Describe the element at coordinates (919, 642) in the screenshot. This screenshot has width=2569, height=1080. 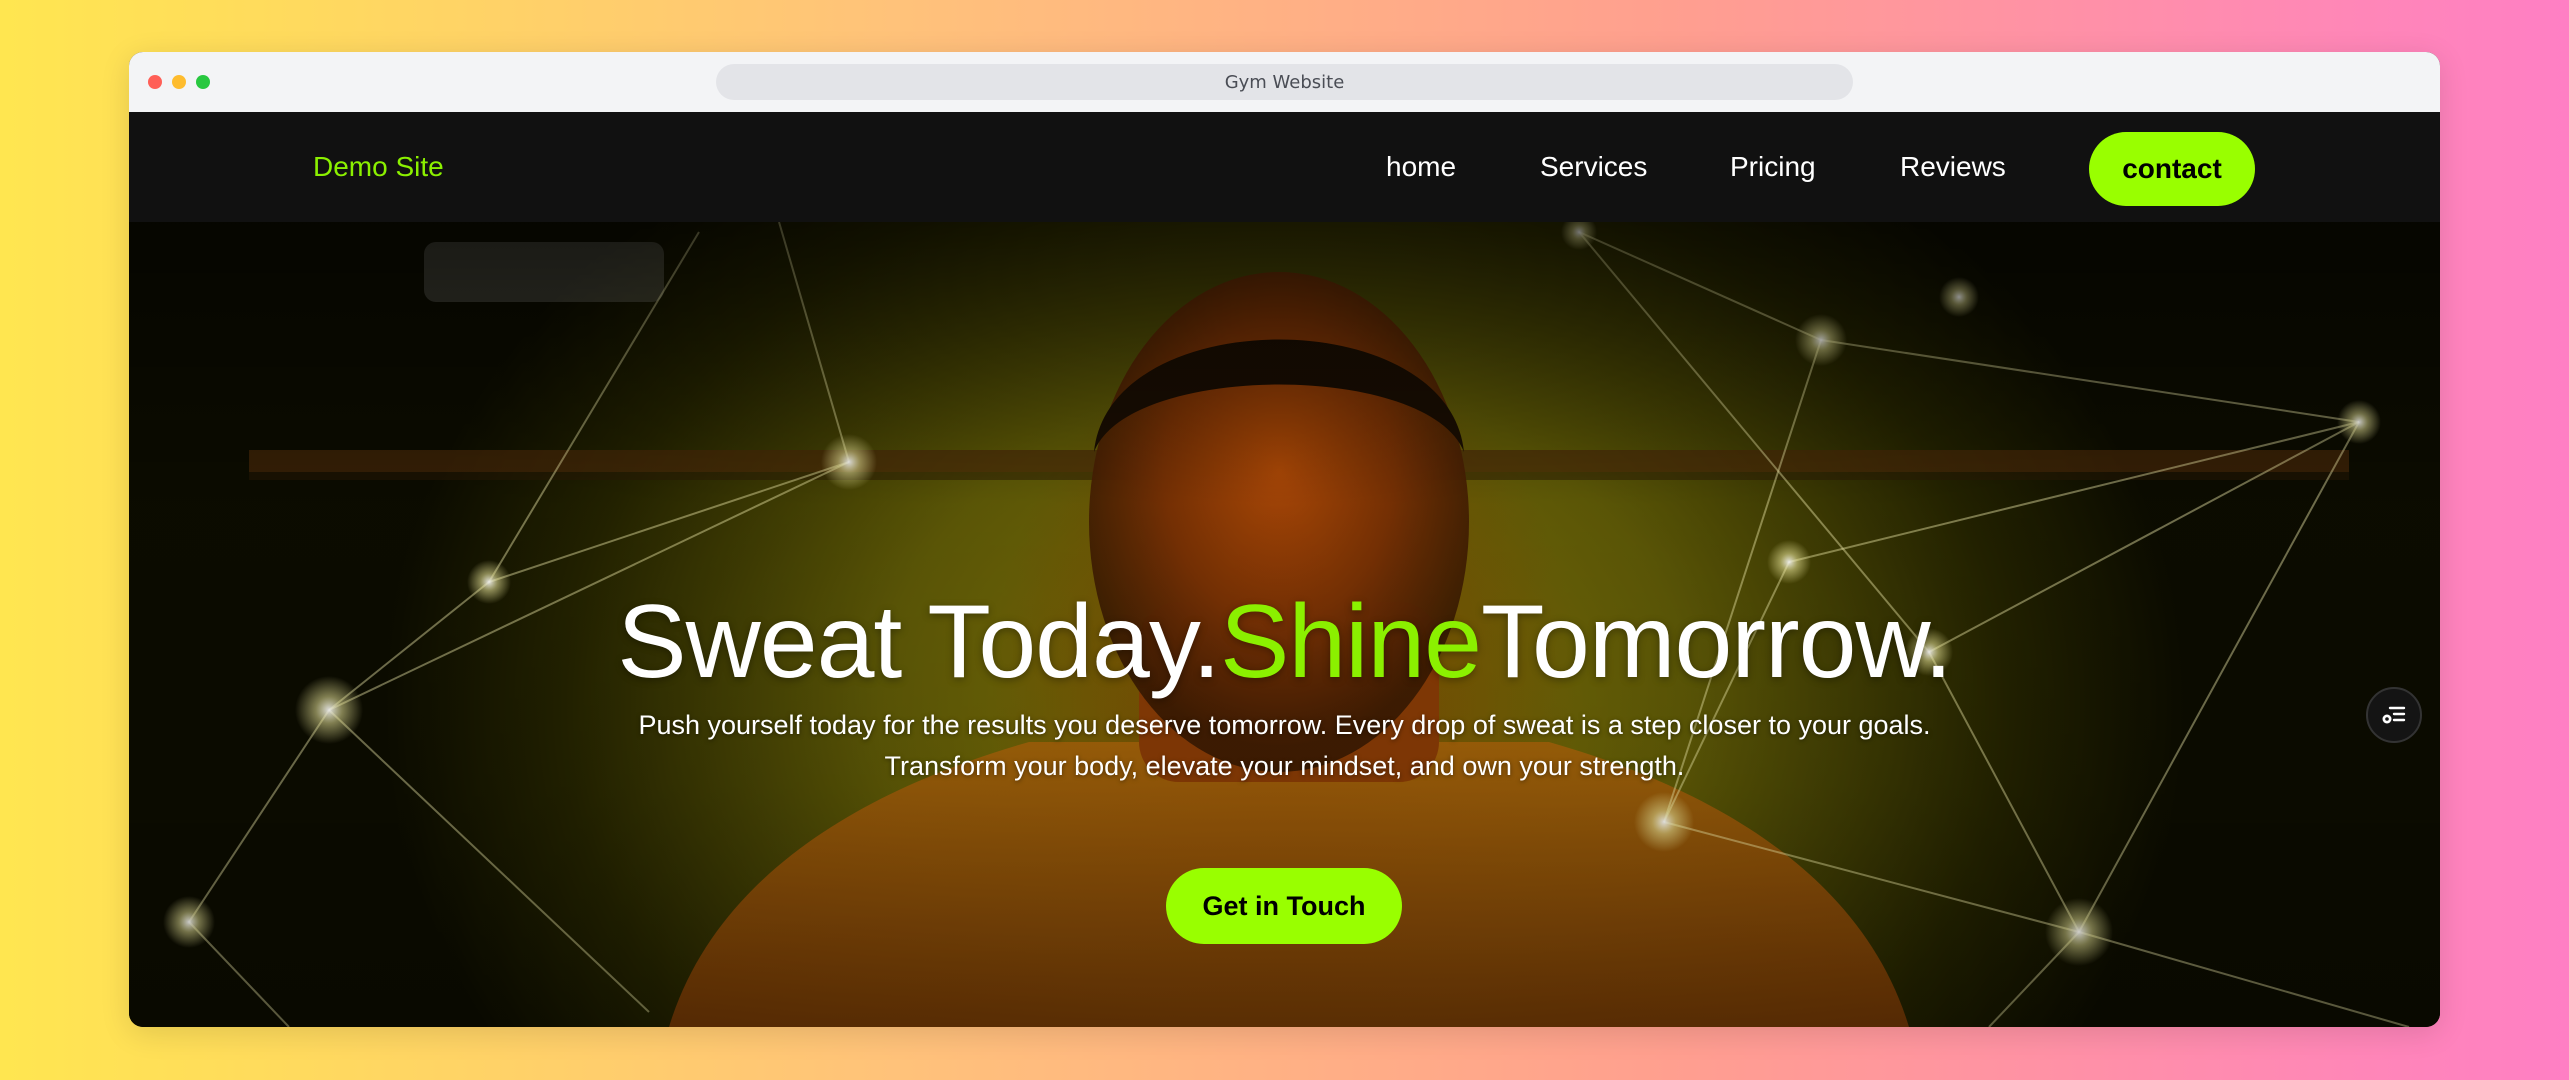
I see `hero-heading-part1: Sweat Today.` at that location.